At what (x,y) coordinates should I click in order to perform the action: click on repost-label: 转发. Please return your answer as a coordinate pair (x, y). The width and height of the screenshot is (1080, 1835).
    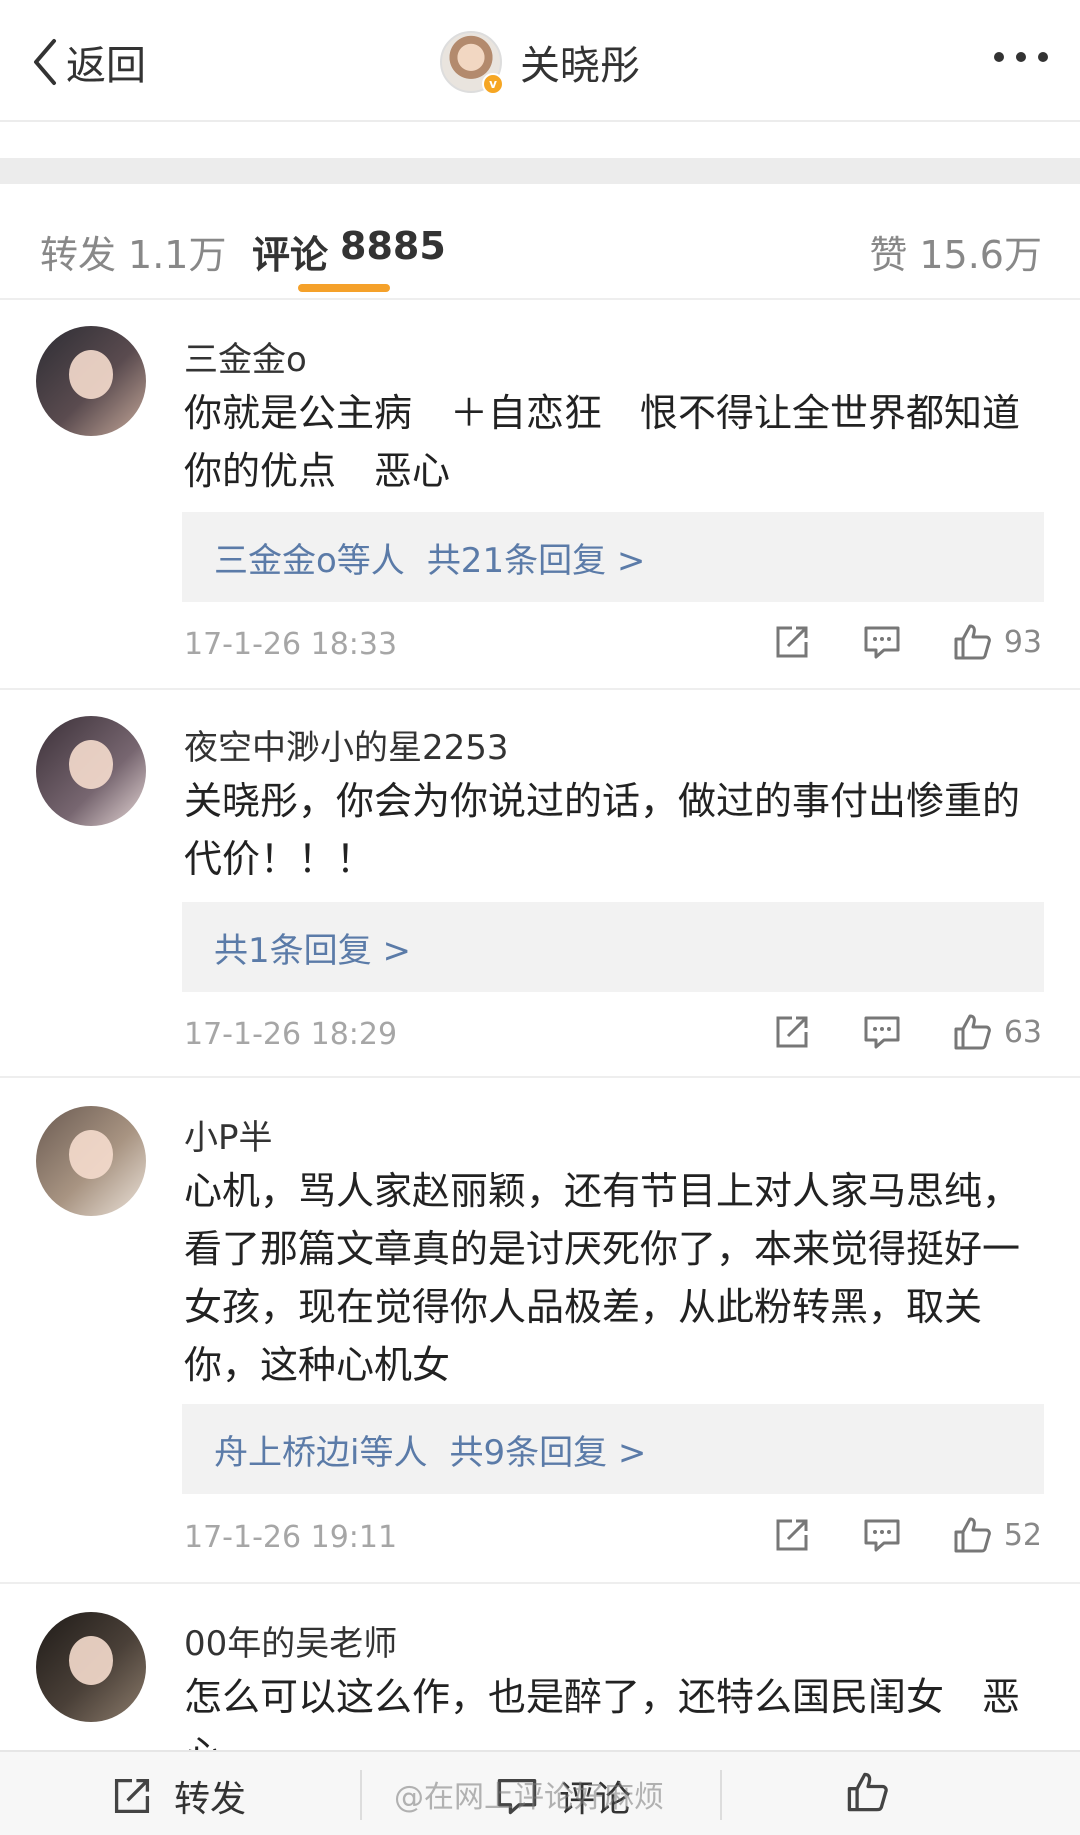
    Looking at the image, I should click on (210, 1799).